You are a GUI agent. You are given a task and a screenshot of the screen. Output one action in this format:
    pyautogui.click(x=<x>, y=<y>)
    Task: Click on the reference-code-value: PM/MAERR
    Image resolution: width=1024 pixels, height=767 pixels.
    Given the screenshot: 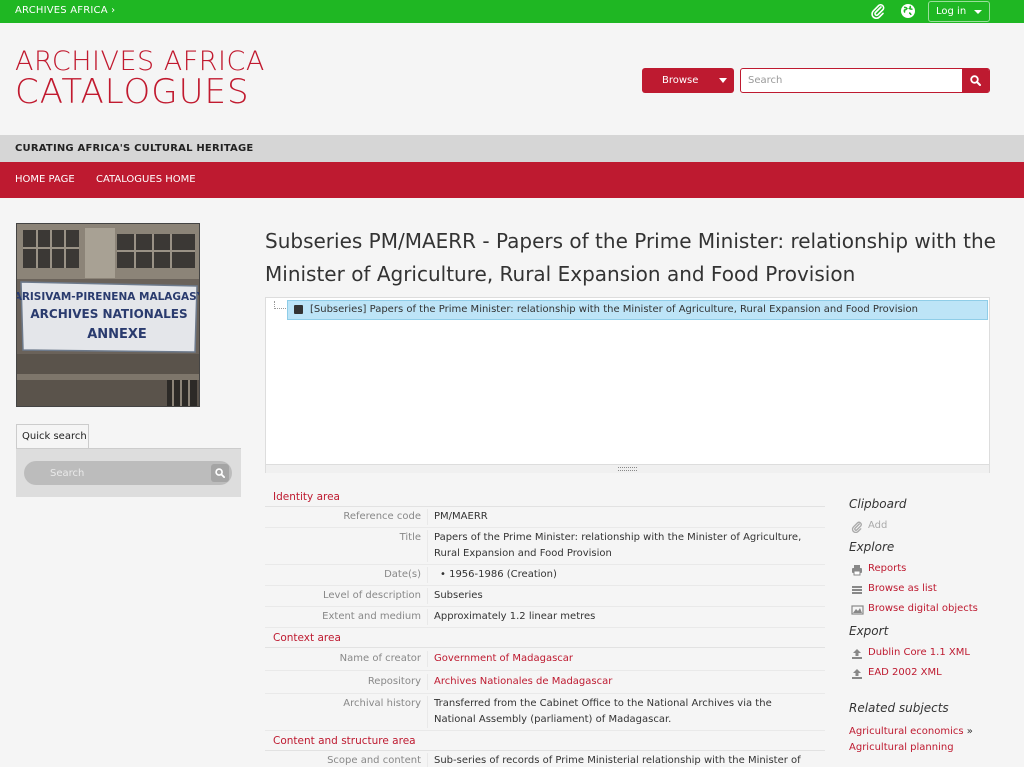 What is the action you would take?
    pyautogui.click(x=617, y=517)
    